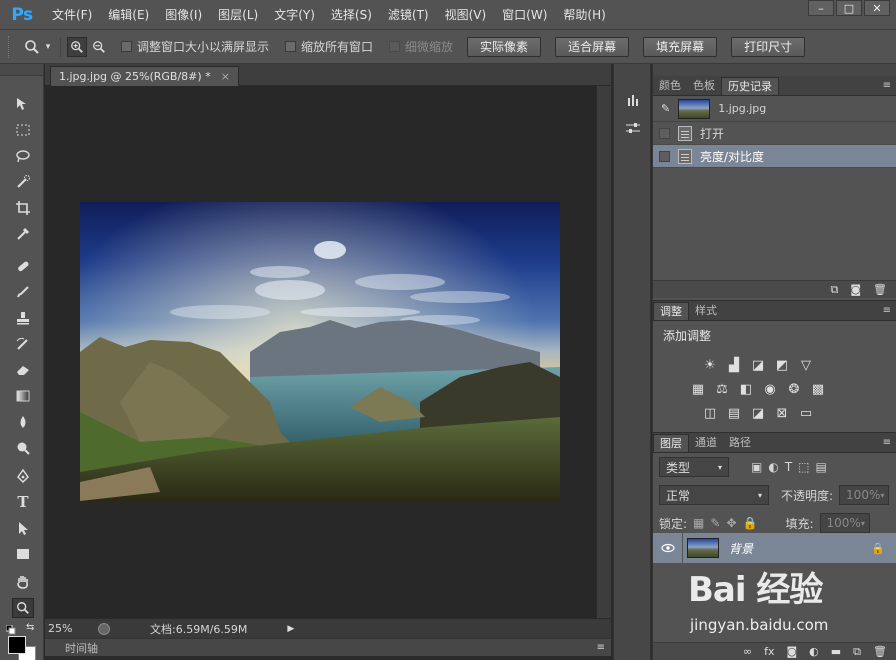  What do you see at coordinates (803, 467) in the screenshot?
I see `filter-shape-icon: ⬚` at bounding box center [803, 467].